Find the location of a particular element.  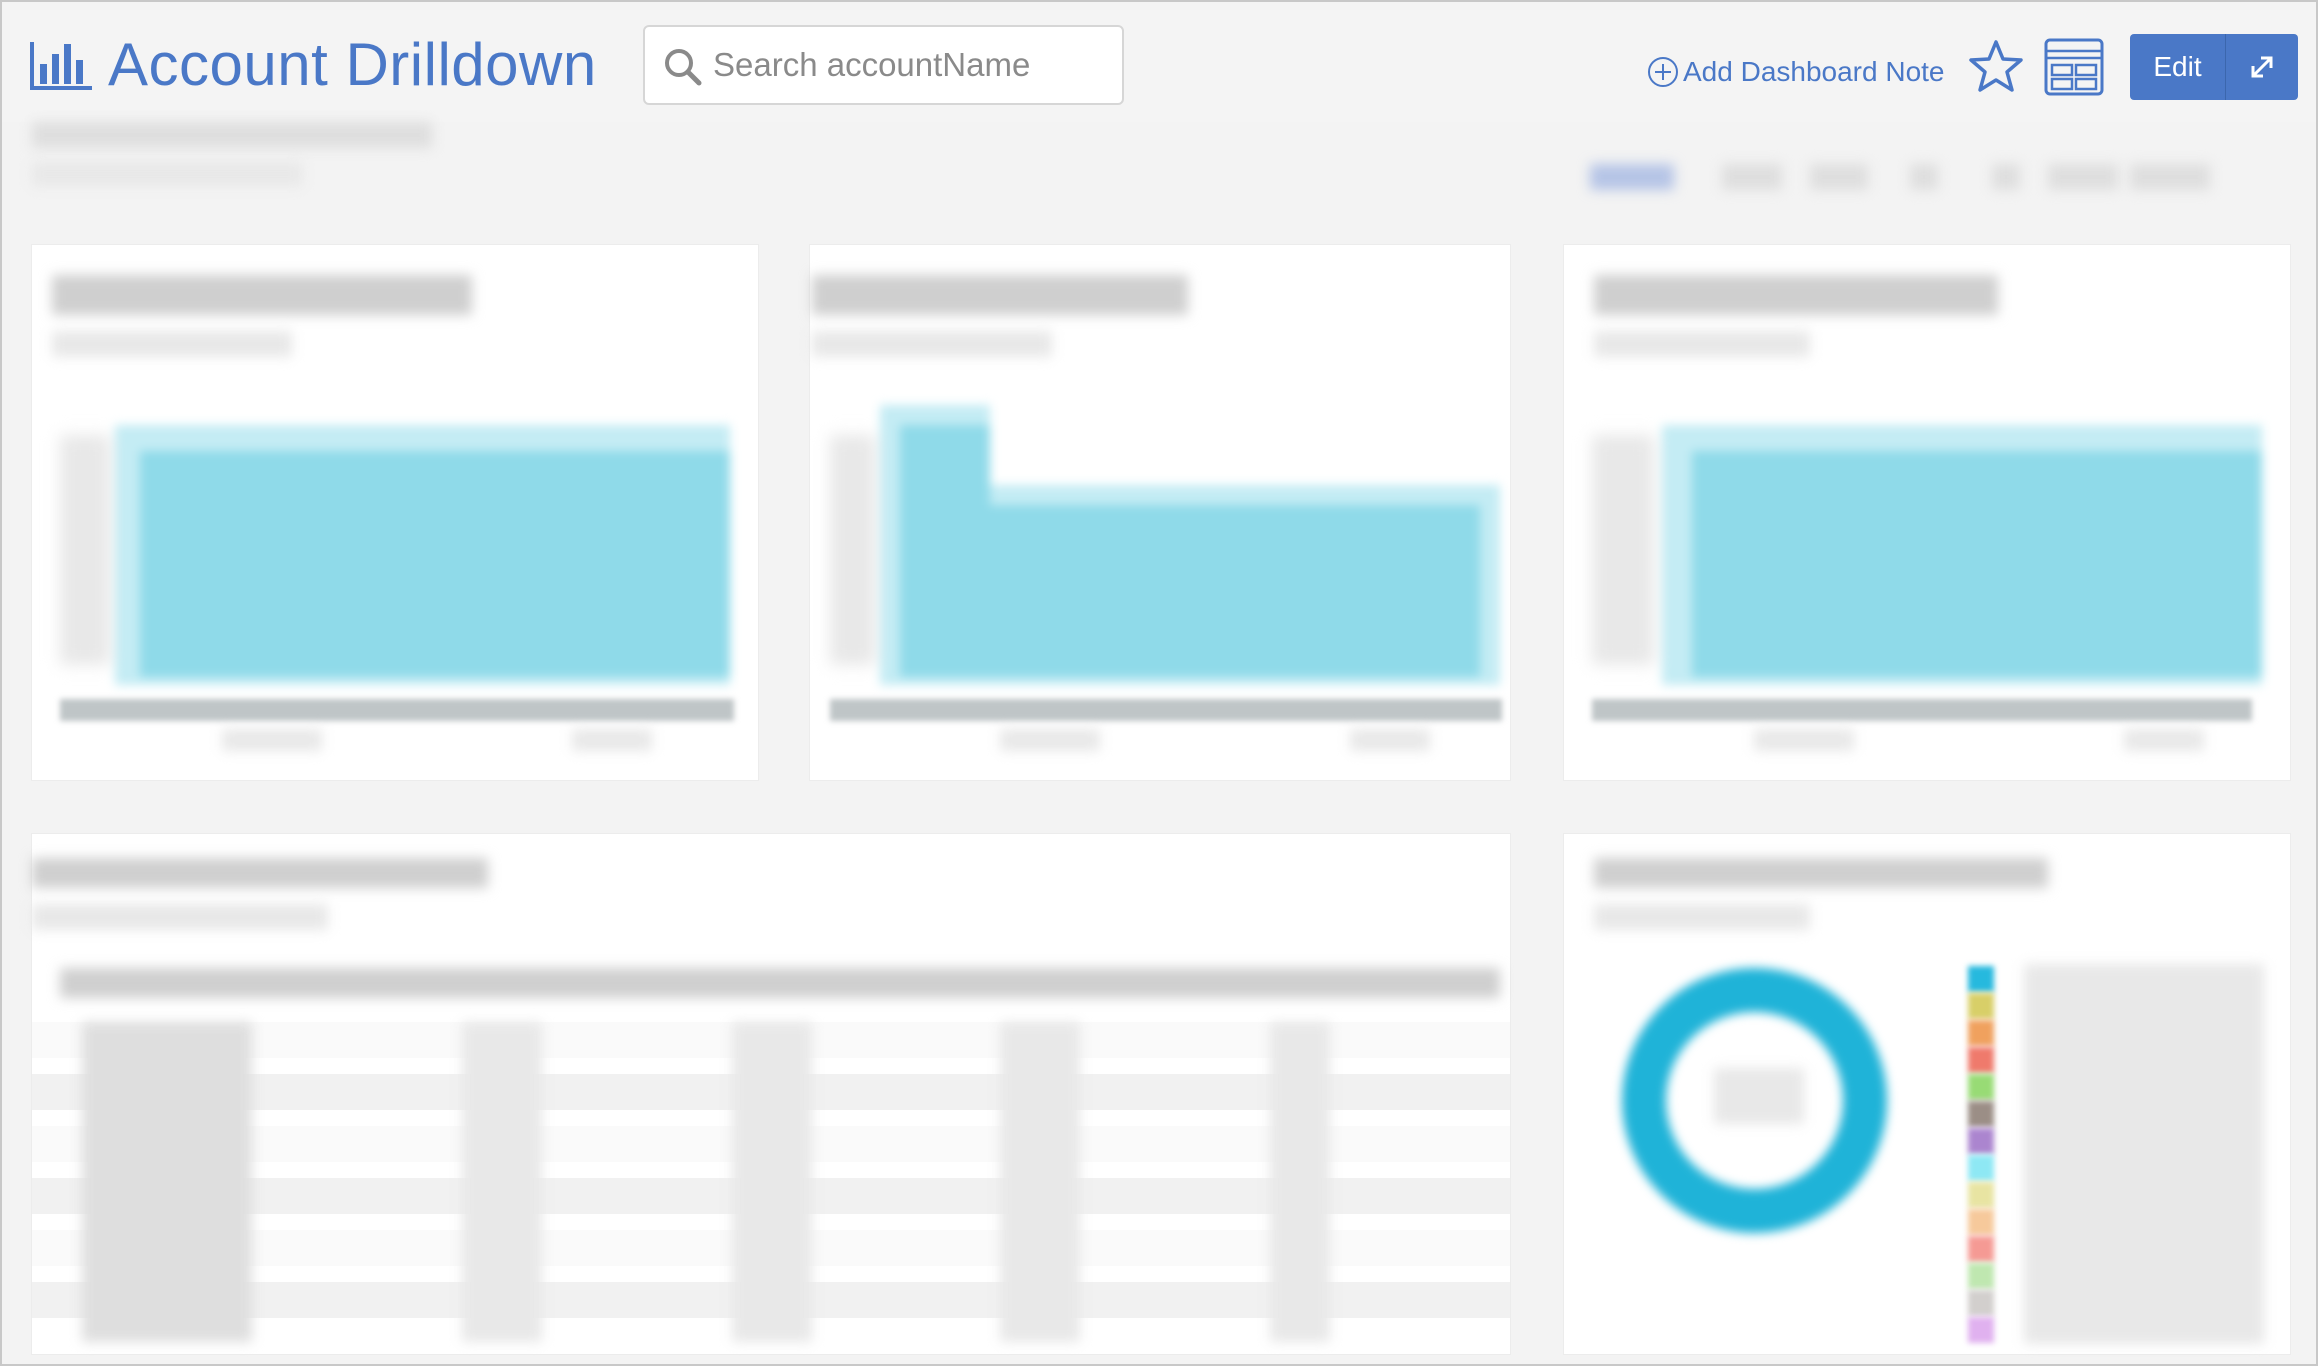

search-icon is located at coordinates (683, 67).